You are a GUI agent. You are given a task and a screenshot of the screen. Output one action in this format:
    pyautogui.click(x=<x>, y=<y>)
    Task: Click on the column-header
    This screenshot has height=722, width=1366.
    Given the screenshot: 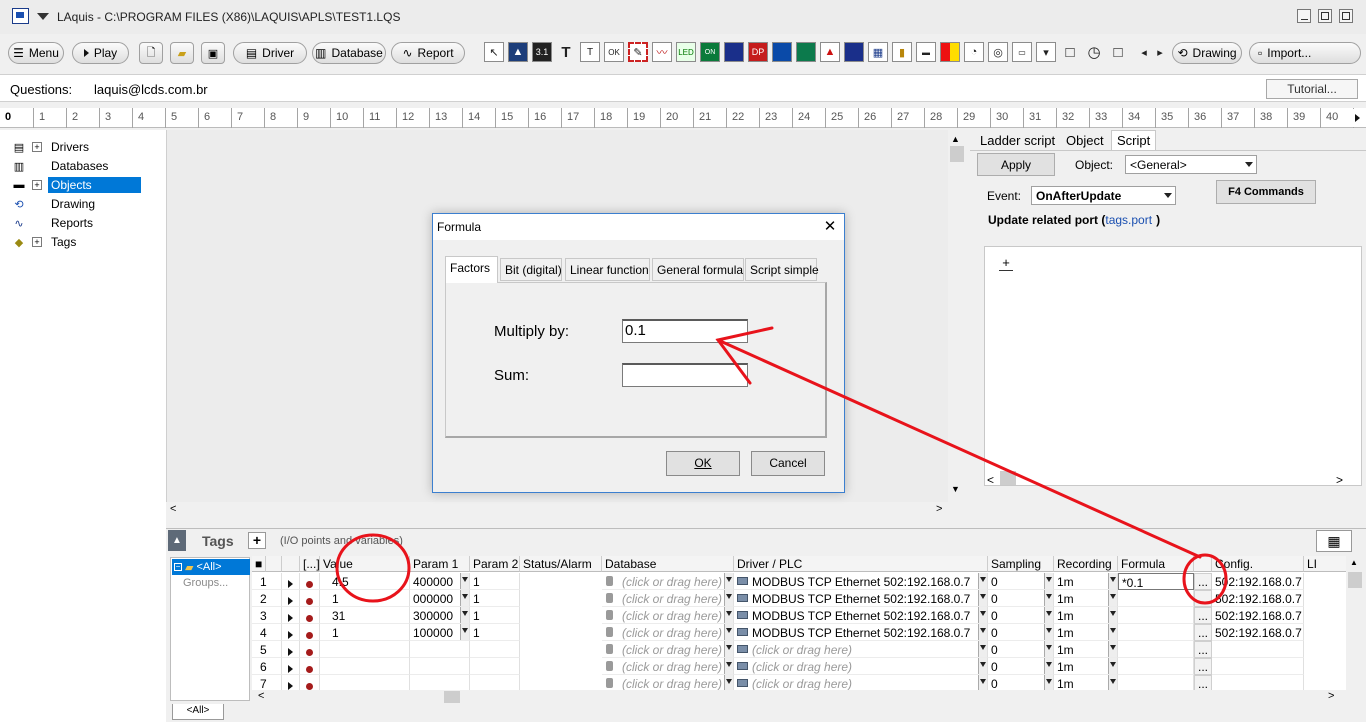 What is the action you would take?
    pyautogui.click(x=274, y=564)
    